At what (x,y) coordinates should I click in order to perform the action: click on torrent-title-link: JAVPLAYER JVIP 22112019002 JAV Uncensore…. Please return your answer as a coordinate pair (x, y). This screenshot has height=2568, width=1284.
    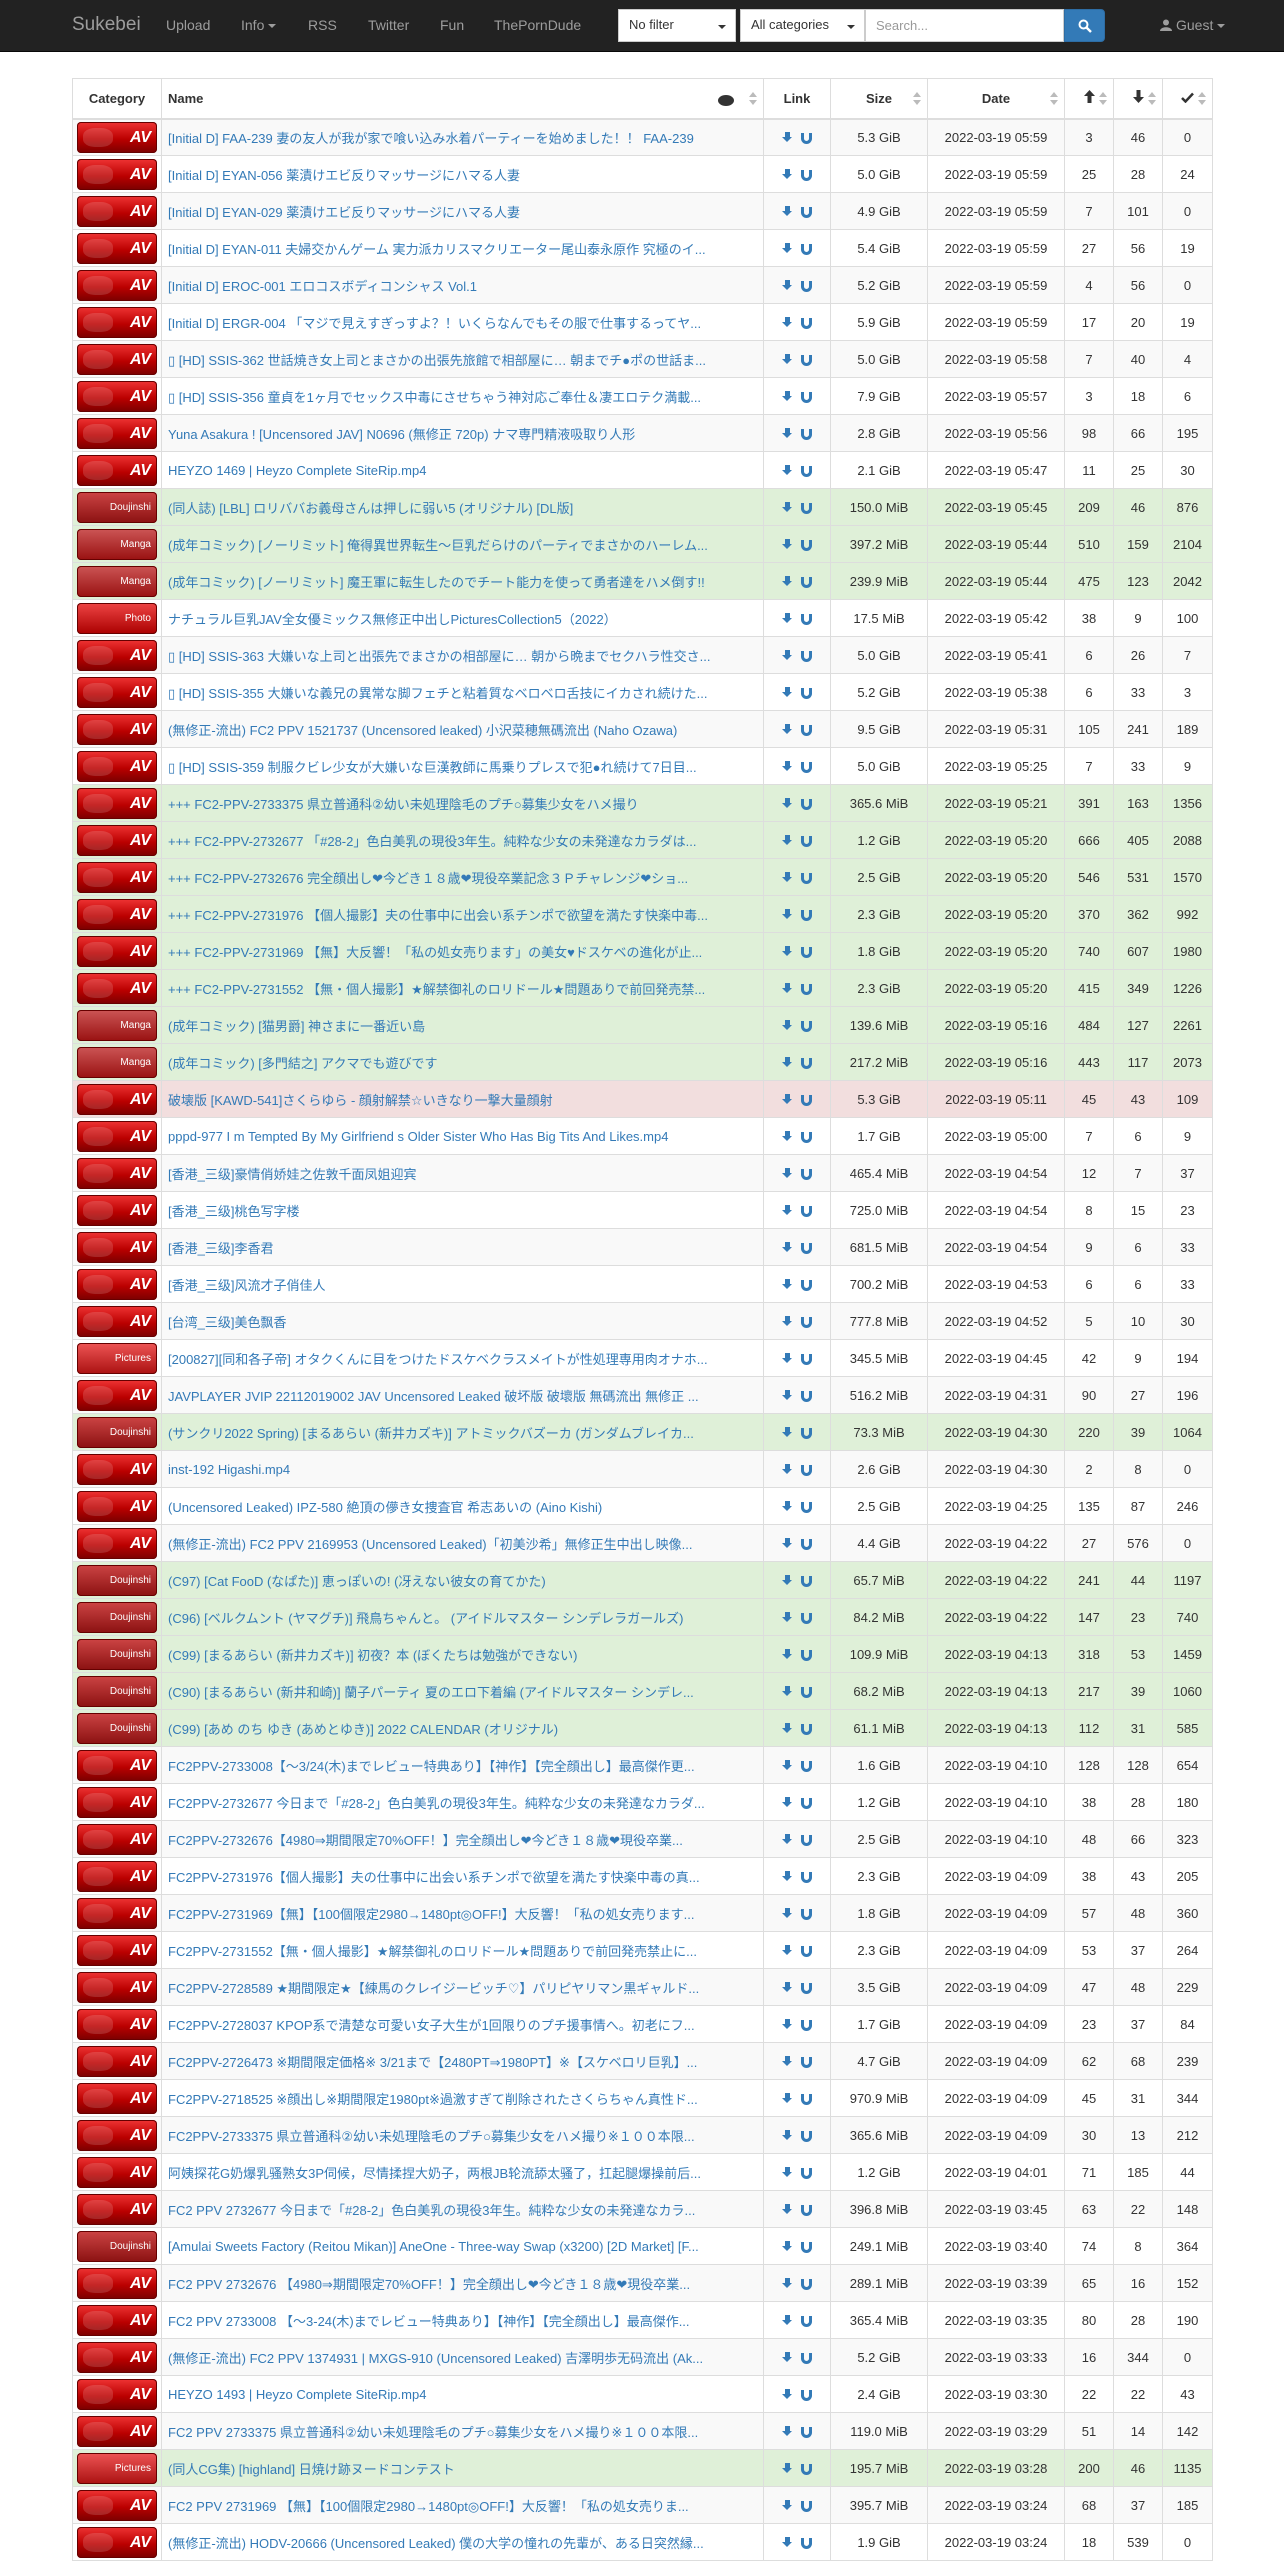
    Looking at the image, I should click on (433, 1396).